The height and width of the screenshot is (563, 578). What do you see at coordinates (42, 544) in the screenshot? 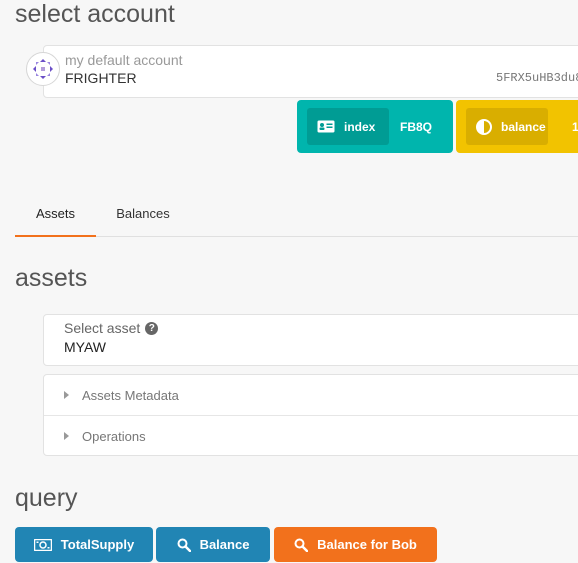
I see `money-icon` at bounding box center [42, 544].